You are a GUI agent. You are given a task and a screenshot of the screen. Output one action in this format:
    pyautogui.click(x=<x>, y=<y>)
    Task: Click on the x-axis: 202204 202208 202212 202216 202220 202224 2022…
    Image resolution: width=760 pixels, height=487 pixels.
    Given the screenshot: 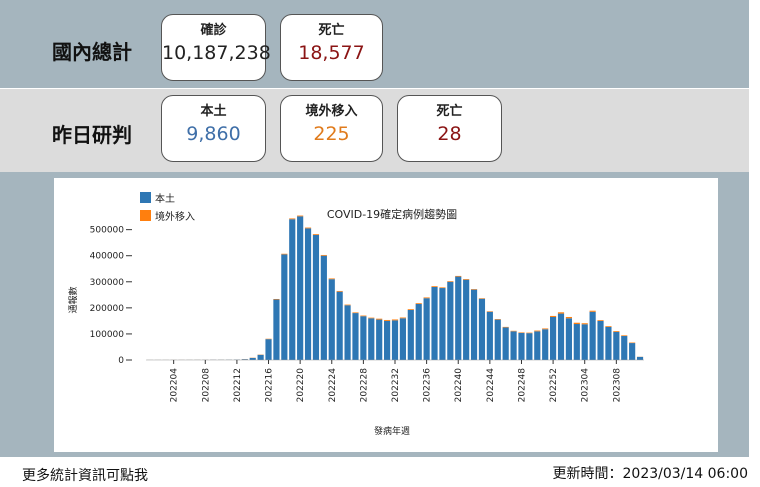 What is the action you would take?
    pyautogui.click(x=395, y=381)
    